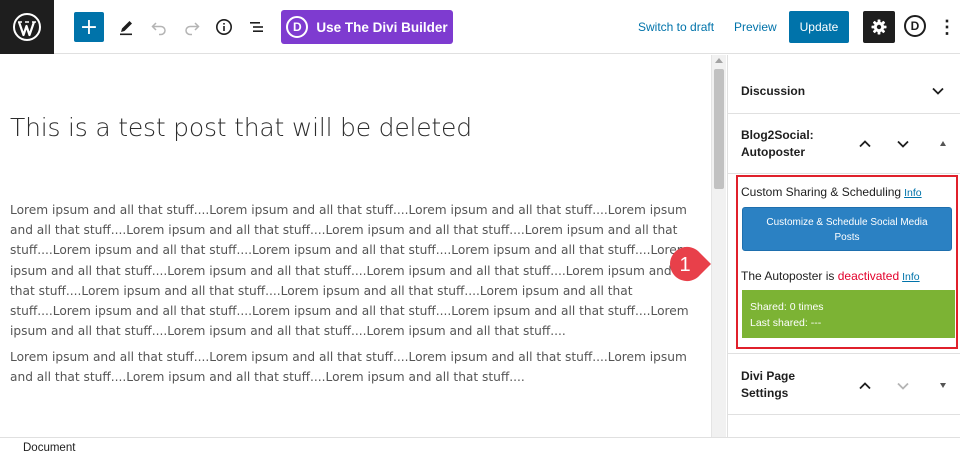 The width and height of the screenshot is (960, 458). Describe the element at coordinates (382, 27) in the screenshot. I see `divi-builder-label: Use The Divi Builder` at that location.